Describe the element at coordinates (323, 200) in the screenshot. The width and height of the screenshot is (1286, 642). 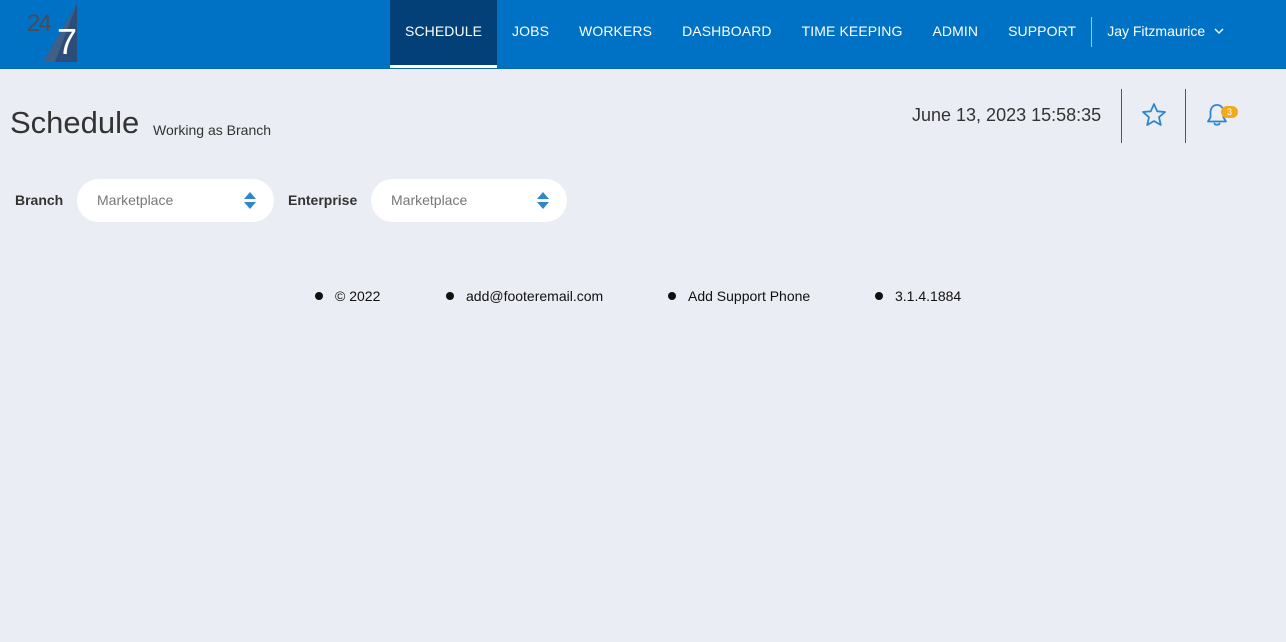
I see `enterprise-label: Enterprise` at that location.